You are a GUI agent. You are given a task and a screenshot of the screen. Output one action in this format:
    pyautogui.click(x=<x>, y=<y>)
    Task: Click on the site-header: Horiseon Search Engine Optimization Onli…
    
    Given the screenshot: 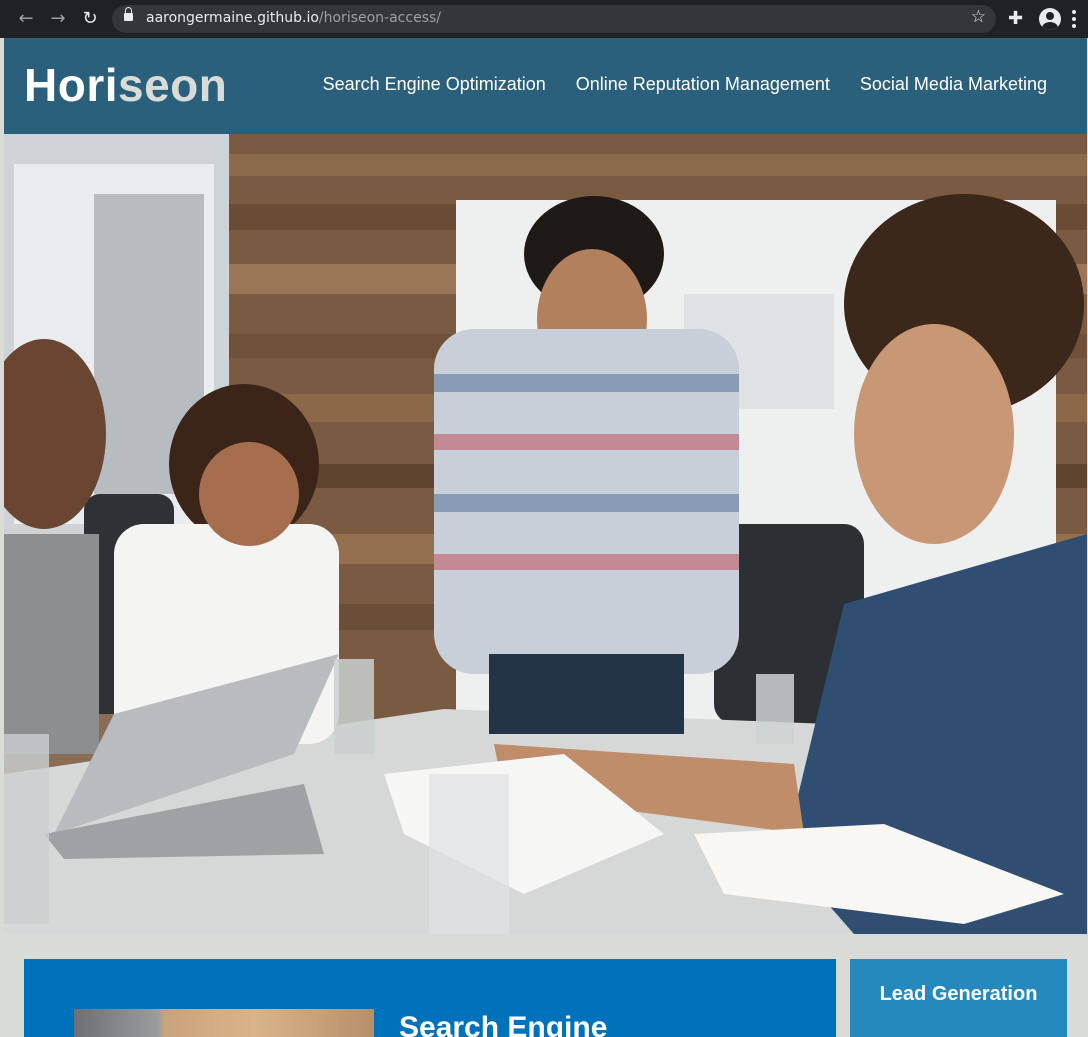 What is the action you would take?
    pyautogui.click(x=545, y=86)
    